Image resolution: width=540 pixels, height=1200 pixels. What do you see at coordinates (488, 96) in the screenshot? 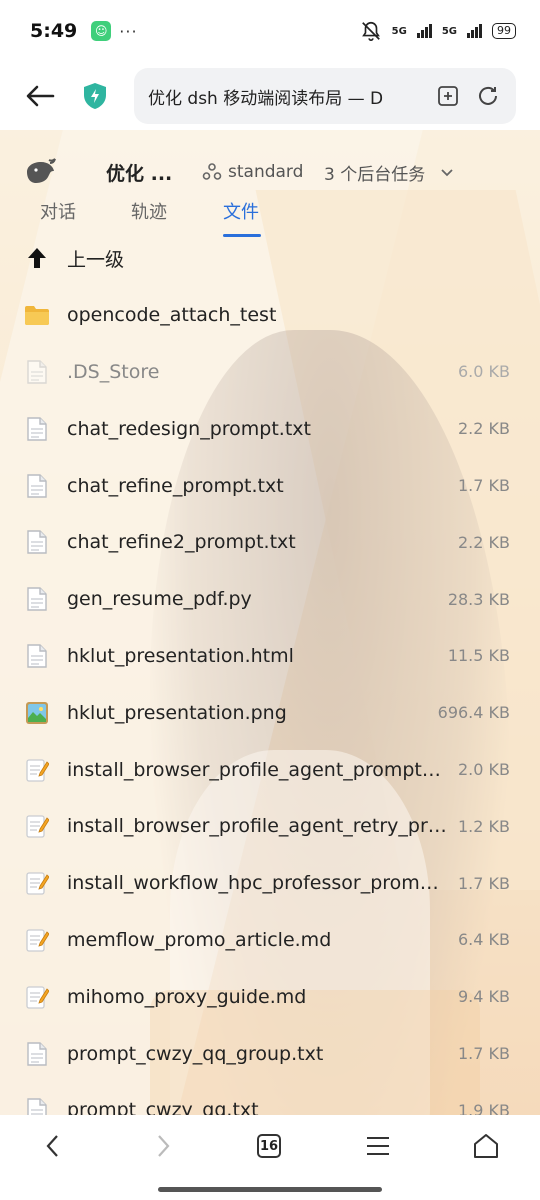
I see `refresh-icon` at bounding box center [488, 96].